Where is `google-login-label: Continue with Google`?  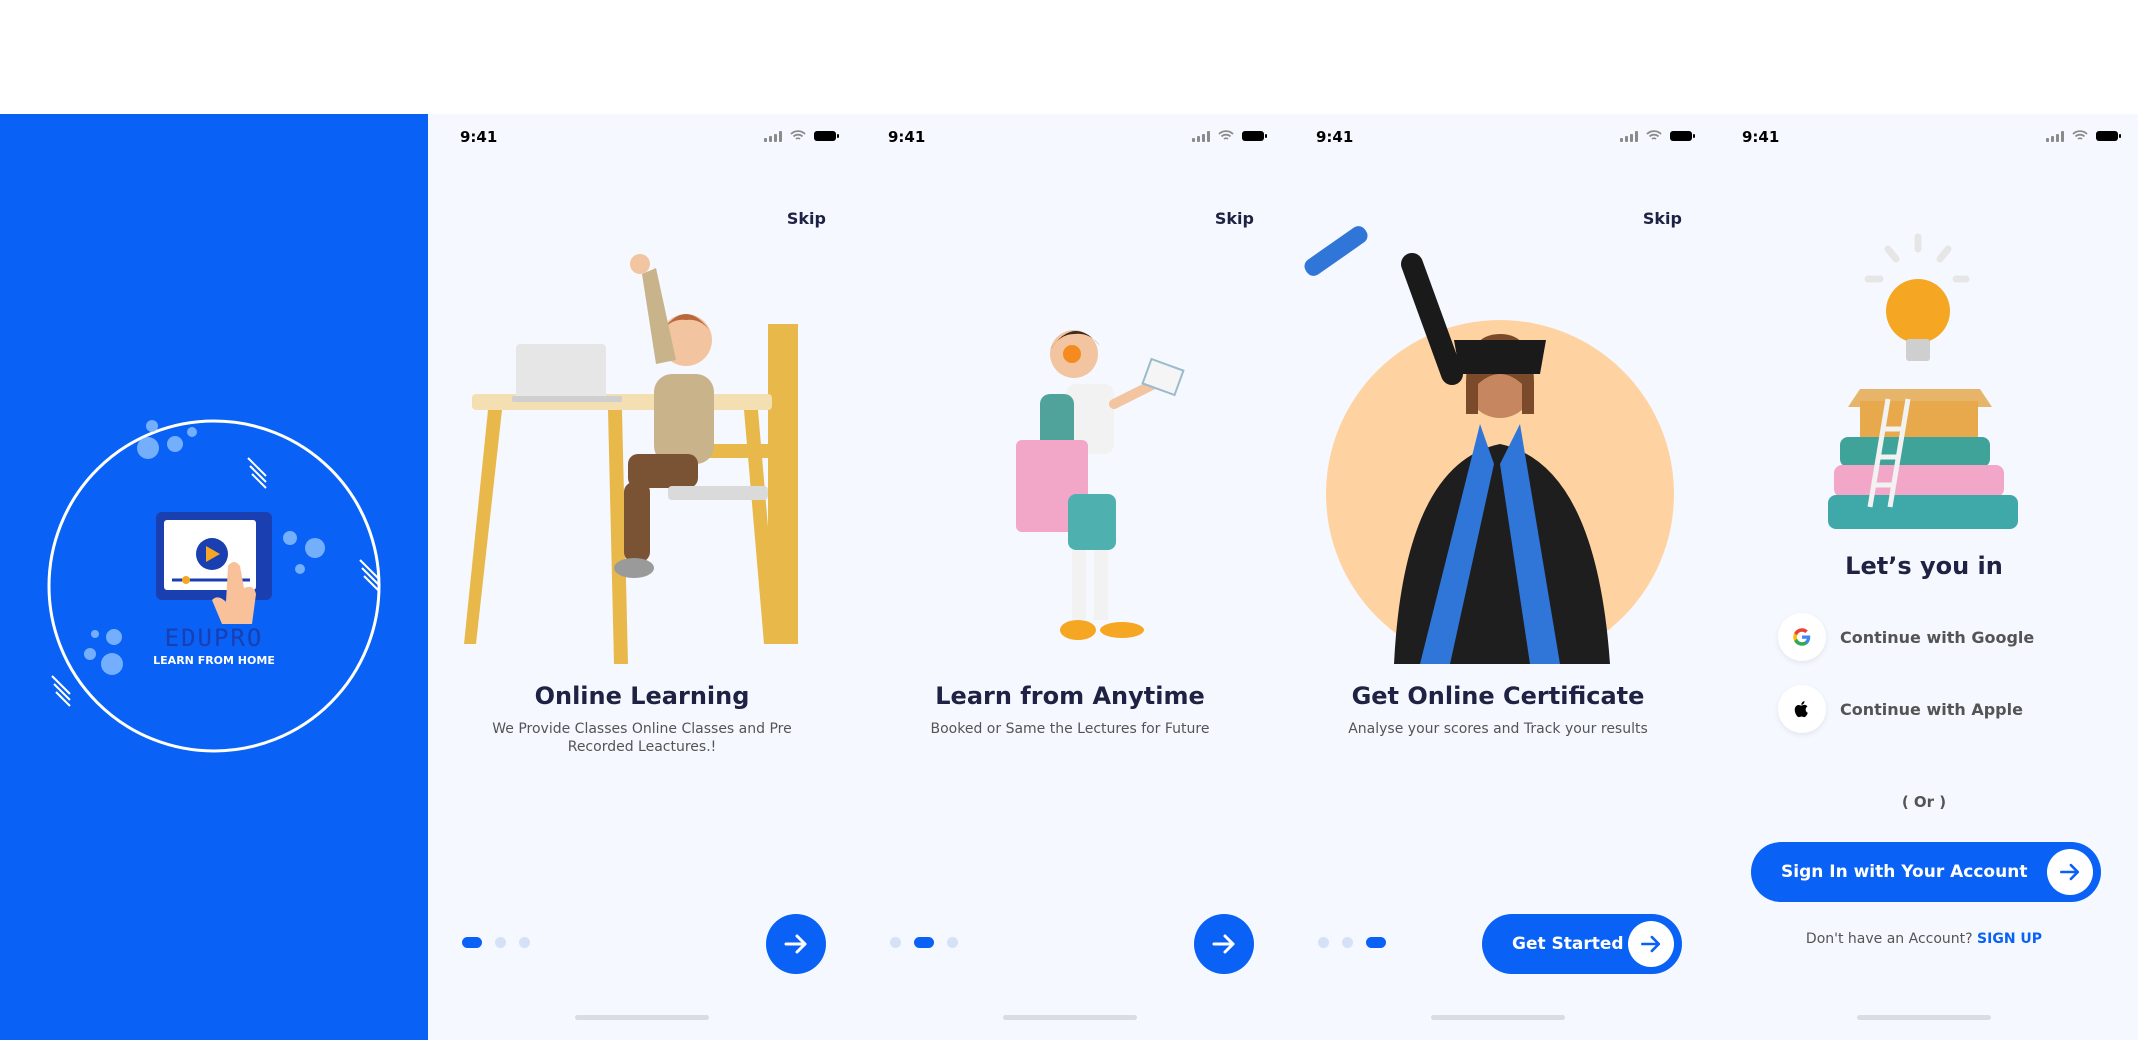
google-login-label: Continue with Google is located at coordinates (1937, 637).